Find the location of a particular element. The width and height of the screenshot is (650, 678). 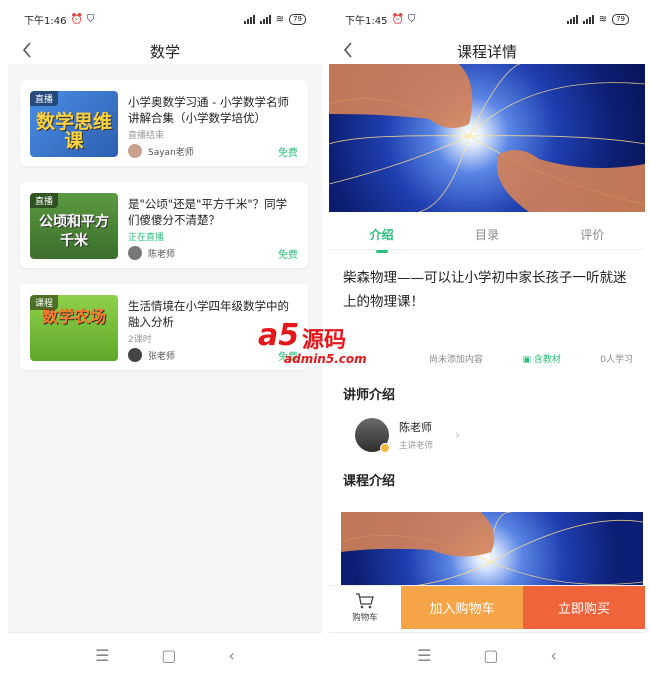

course-banner-image is located at coordinates (487, 138).